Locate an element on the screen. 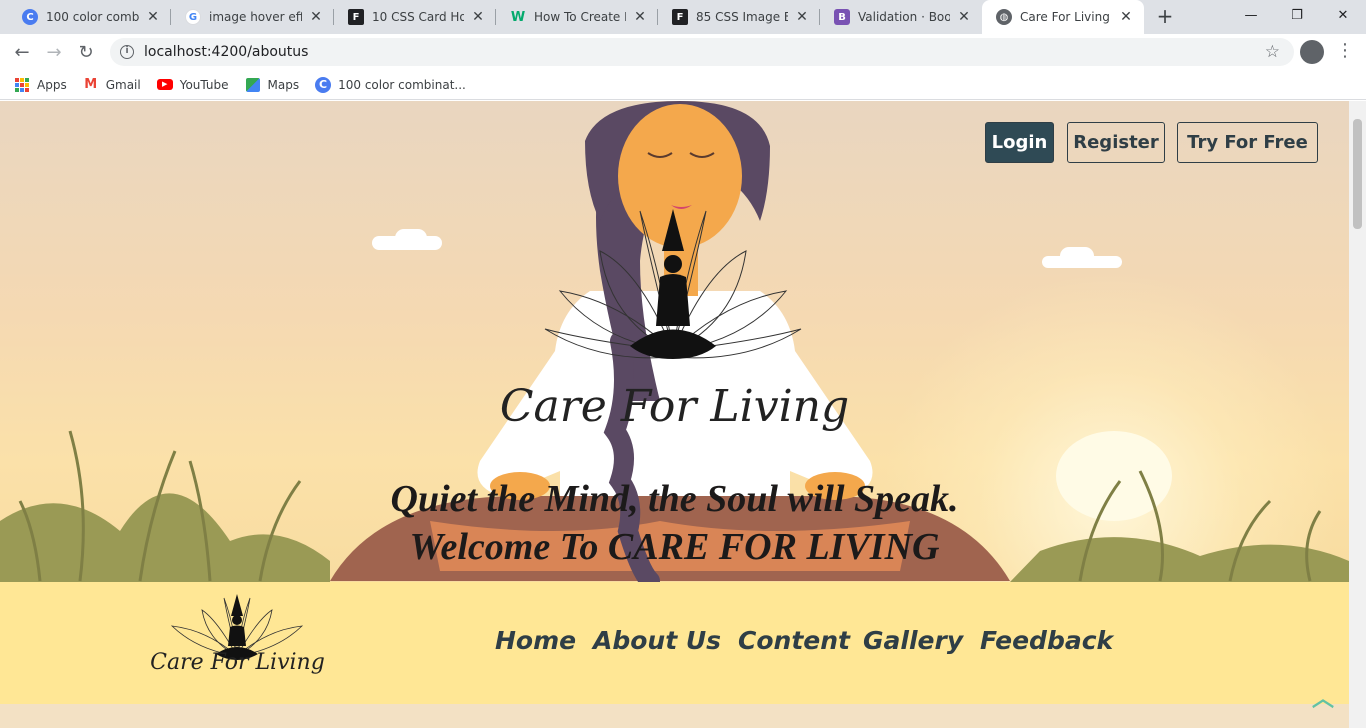 The image size is (1366, 728). scroll-to-top-icon: ︿ is located at coordinates (1323, 700).